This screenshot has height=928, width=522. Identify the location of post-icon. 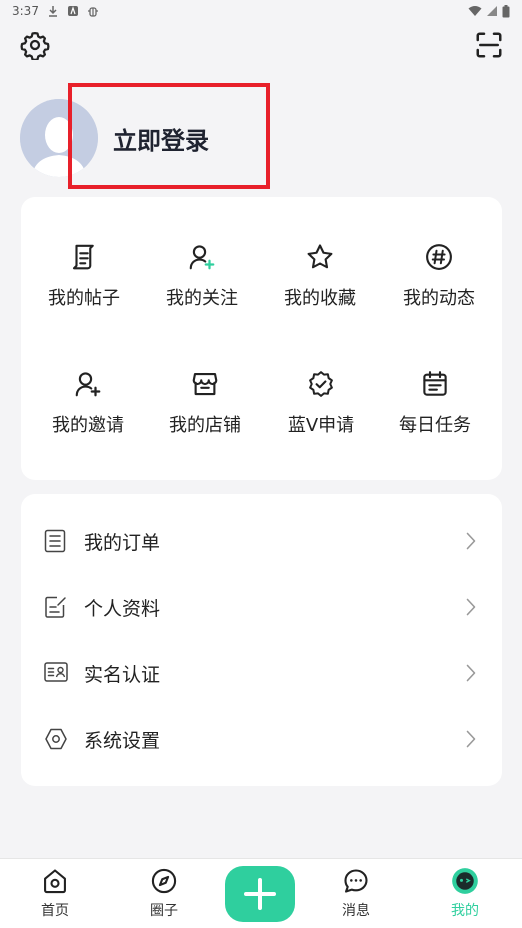
(83, 257).